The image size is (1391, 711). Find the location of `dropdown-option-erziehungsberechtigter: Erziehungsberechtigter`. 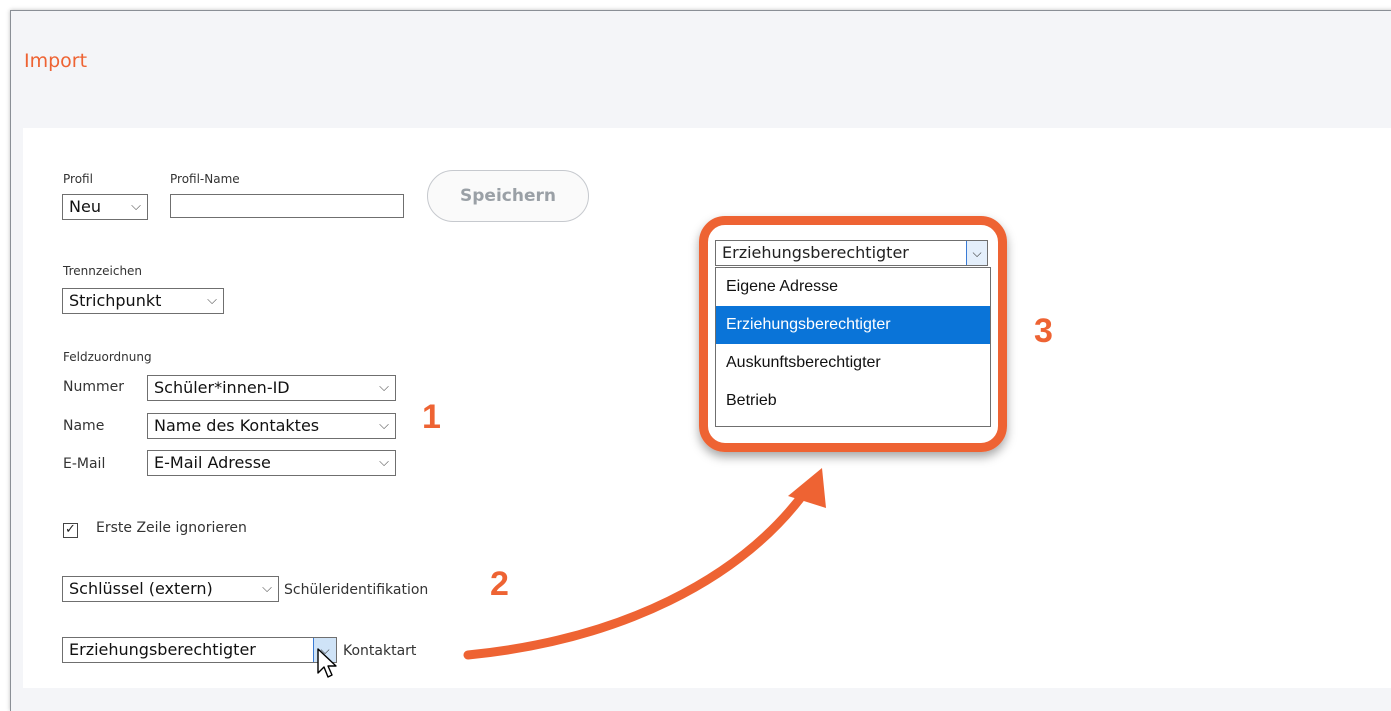

dropdown-option-erziehungsberechtigter: Erziehungsberechtigter is located at coordinates (853, 325).